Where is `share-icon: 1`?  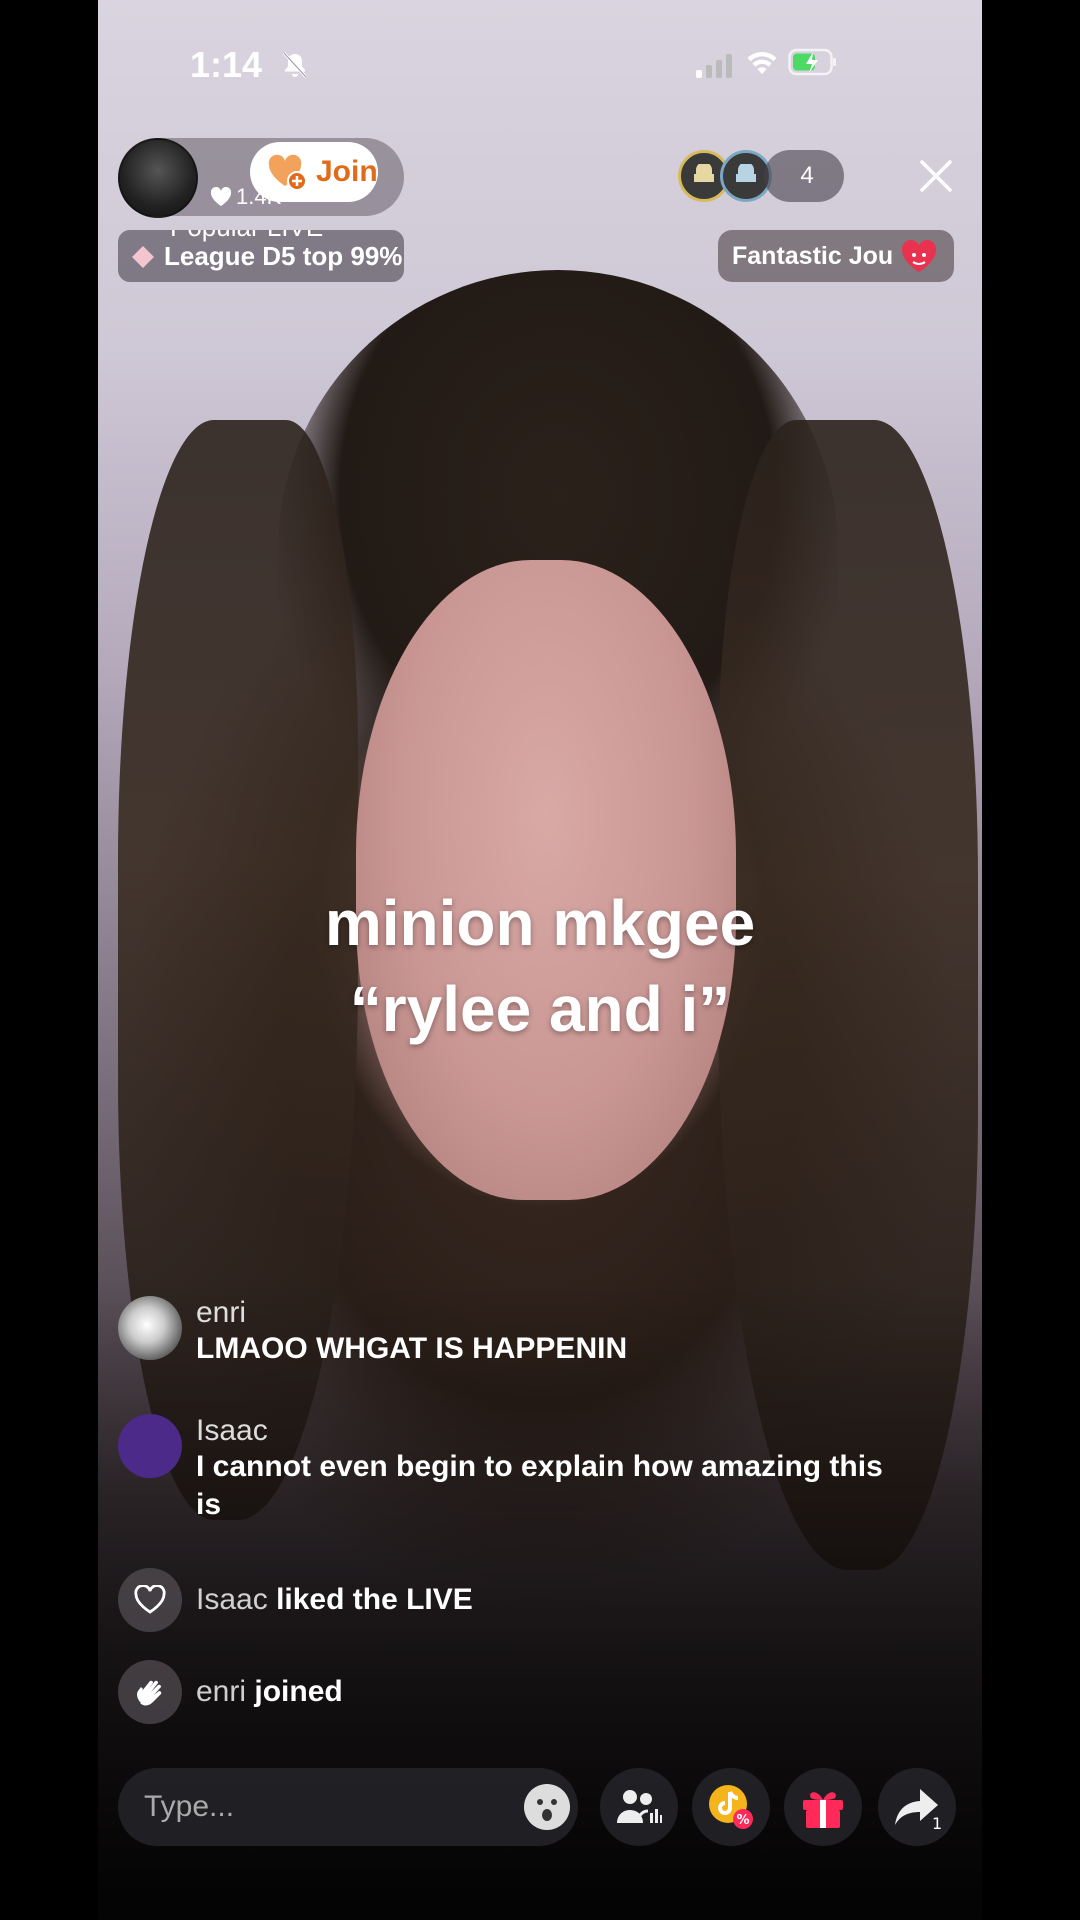
share-icon: 1 is located at coordinates (918, 1810).